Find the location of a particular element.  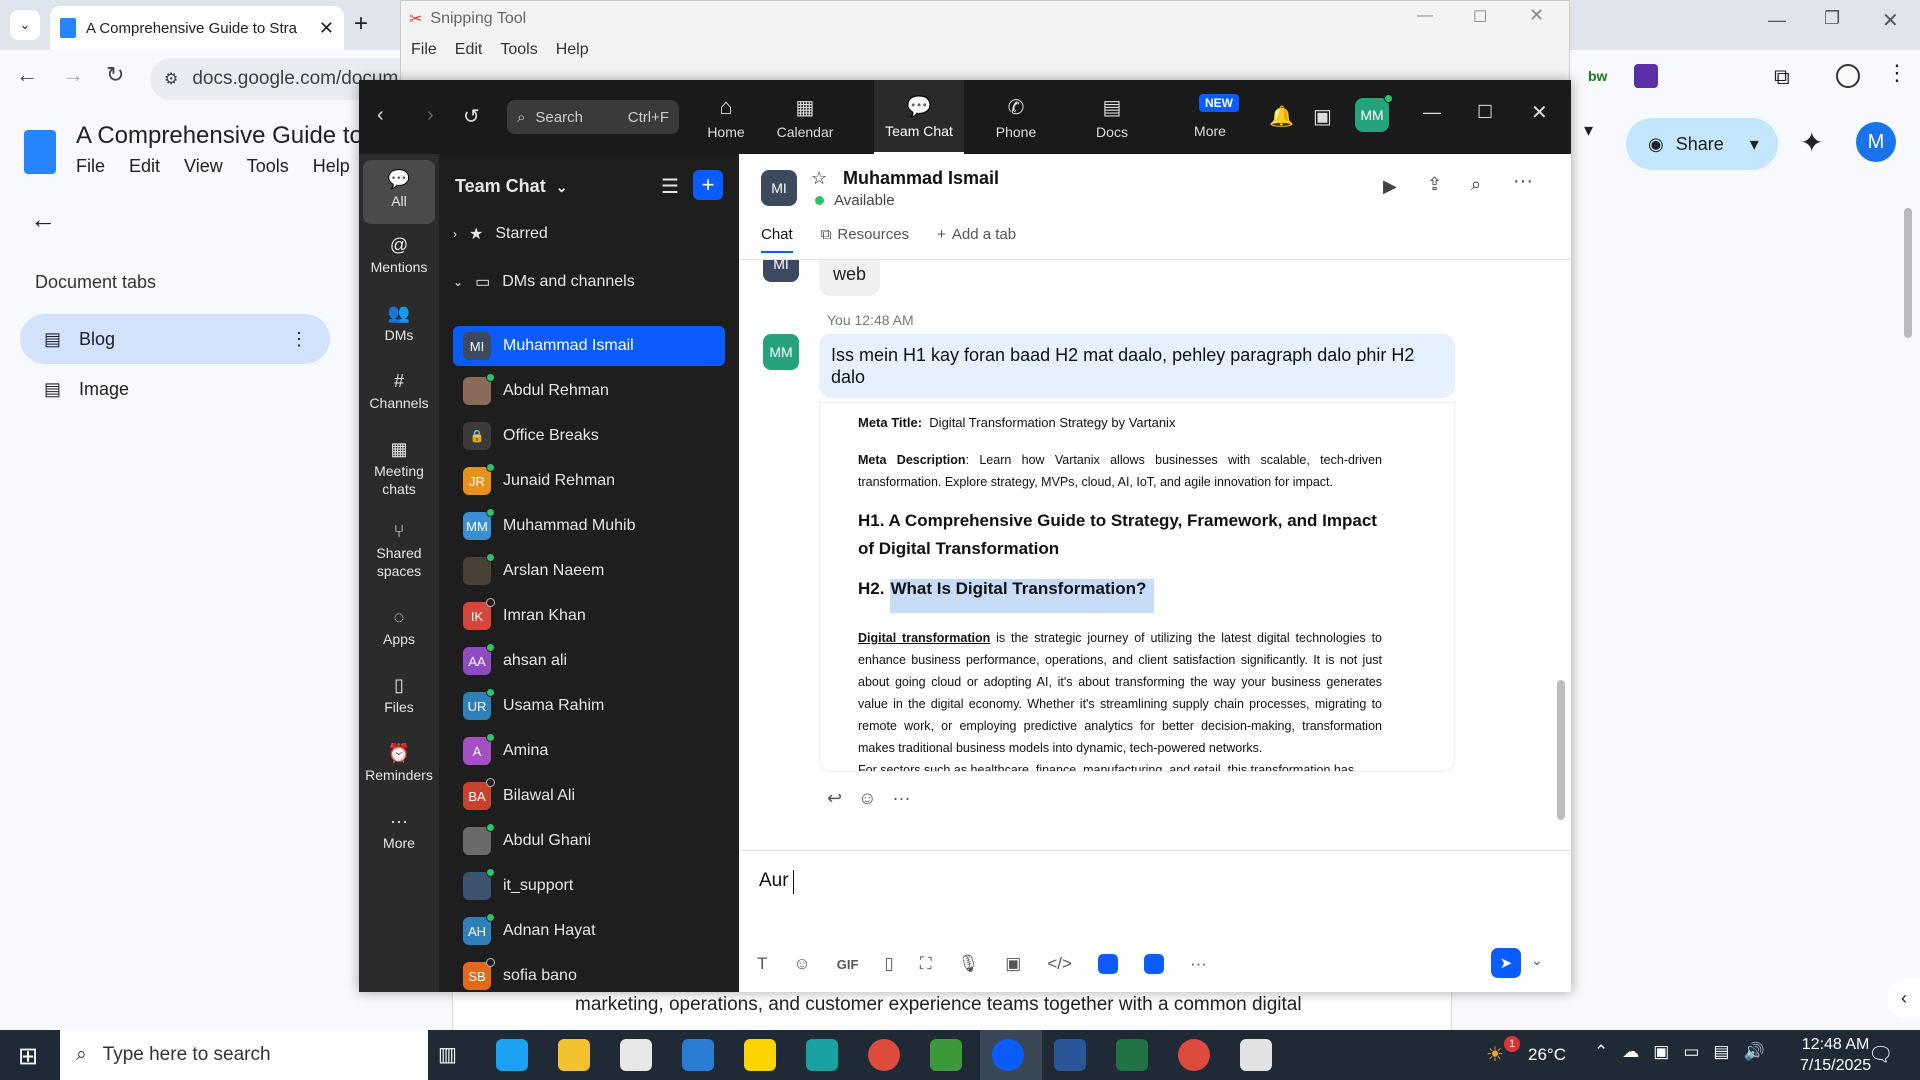

profile-avatar: MM is located at coordinates (1374, 113).